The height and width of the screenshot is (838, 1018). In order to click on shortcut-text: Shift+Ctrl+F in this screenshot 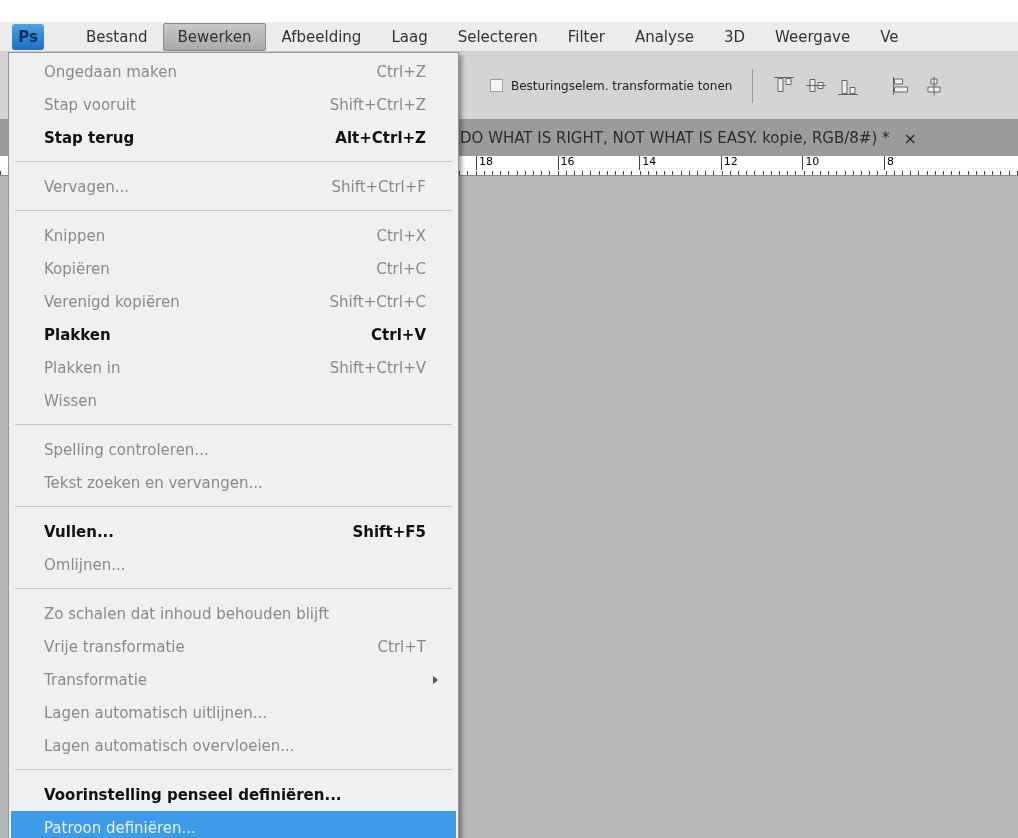, I will do `click(378, 186)`.